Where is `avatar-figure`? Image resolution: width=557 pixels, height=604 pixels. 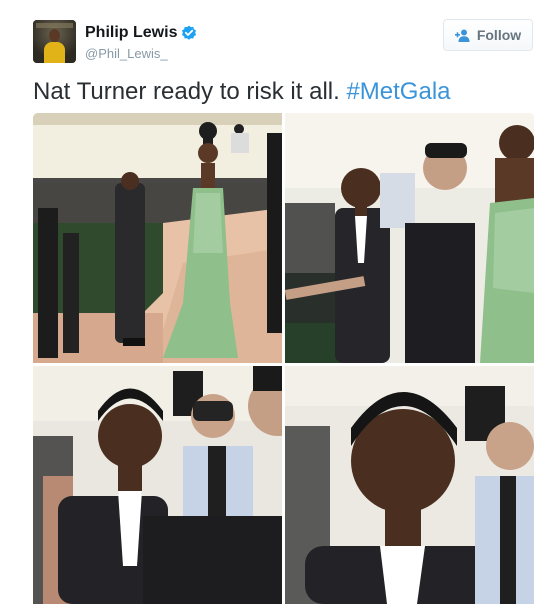
avatar-figure is located at coordinates (54, 52).